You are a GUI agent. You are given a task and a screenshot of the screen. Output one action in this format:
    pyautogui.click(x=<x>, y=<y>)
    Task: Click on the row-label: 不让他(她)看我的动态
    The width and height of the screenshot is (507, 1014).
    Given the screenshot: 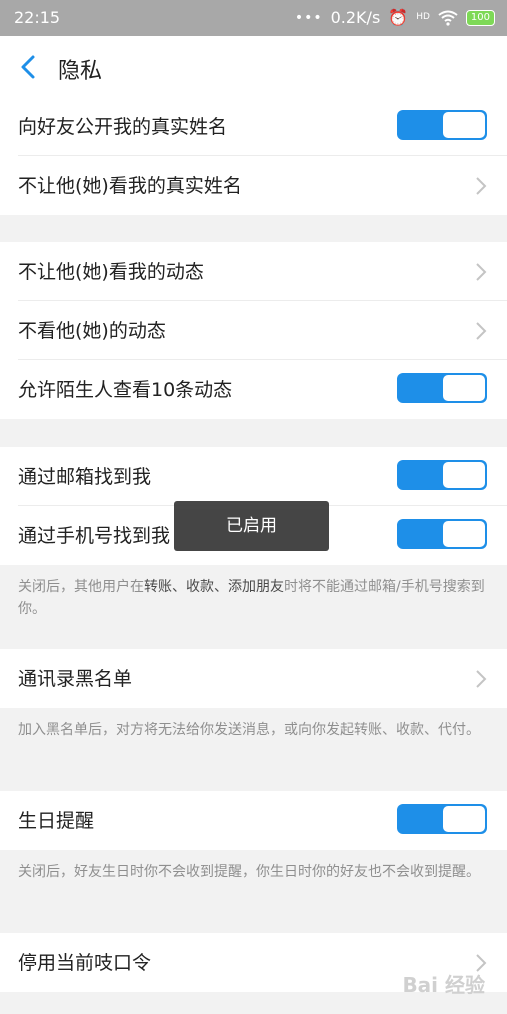 What is the action you would take?
    pyautogui.click(x=111, y=272)
    